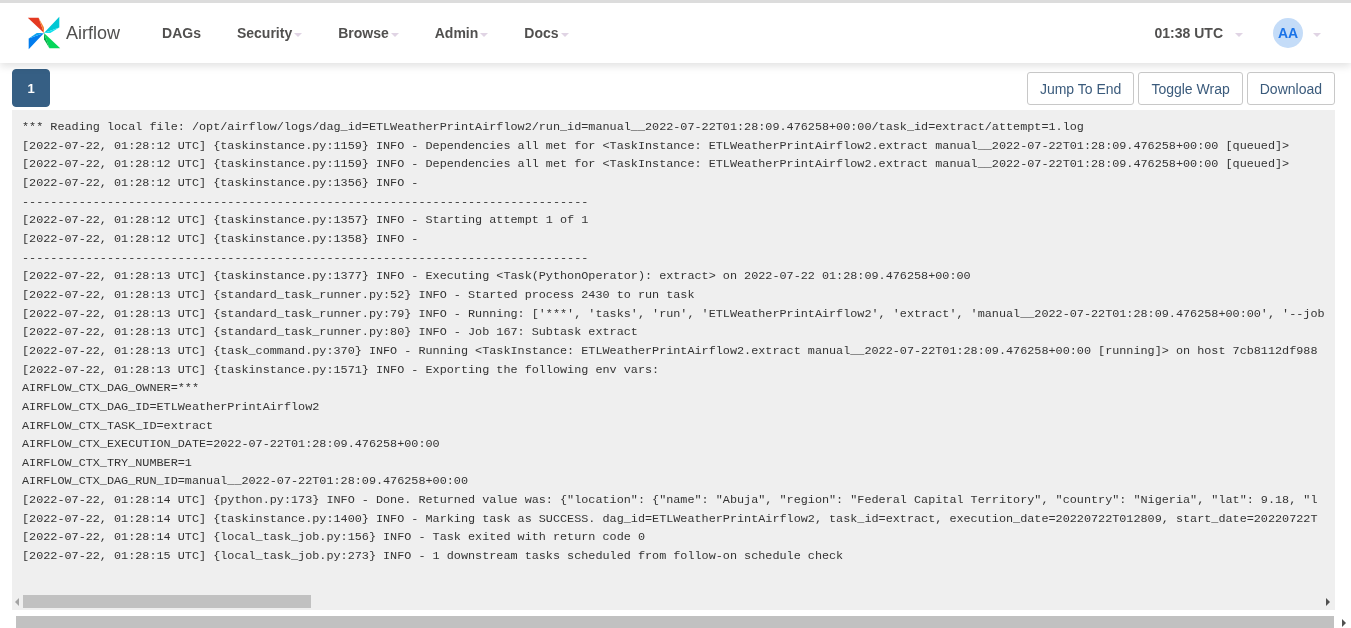 The width and height of the screenshot is (1351, 628). Describe the element at coordinates (341, 370) in the screenshot. I see `log-line: [2022-07-22, 01:28:13 UTC] {taskinstance.py:1571} INFO - Exporting the following env vars:` at that location.